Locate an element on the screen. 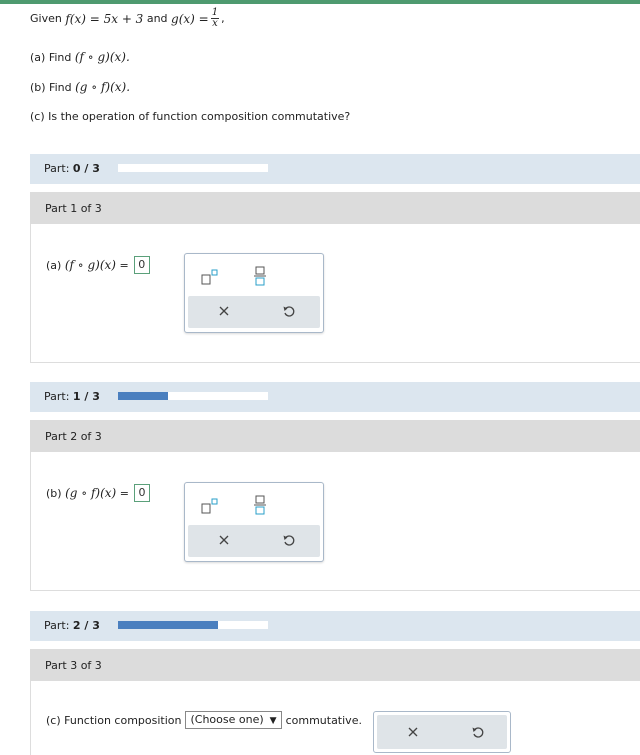 Image resolution: width=640 pixels, height=755 pixels. part-1-prefix: (a) is located at coordinates (54, 265).